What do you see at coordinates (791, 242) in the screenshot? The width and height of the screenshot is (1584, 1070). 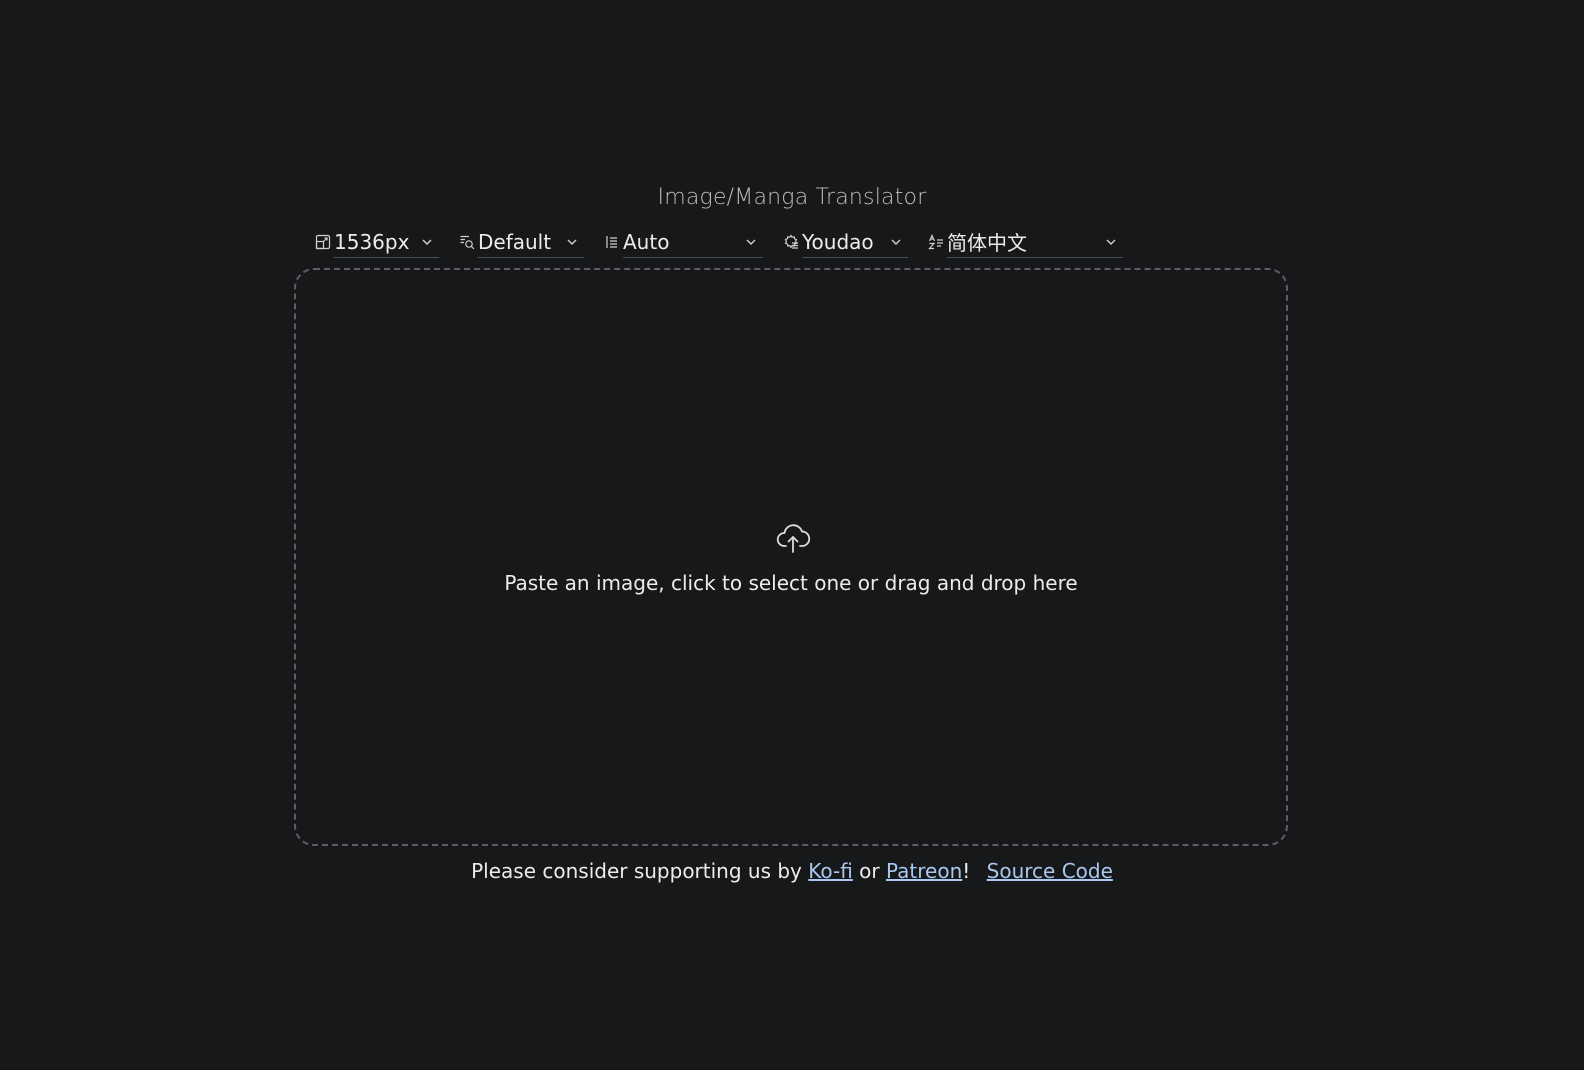 I see `gear-icon` at bounding box center [791, 242].